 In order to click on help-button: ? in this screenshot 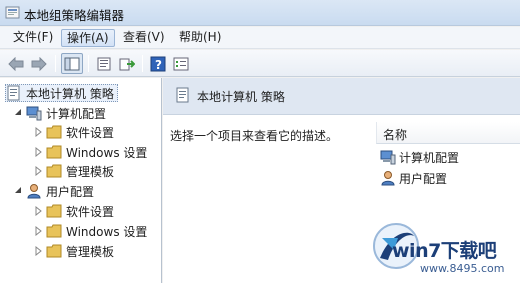, I will do `click(158, 63)`.